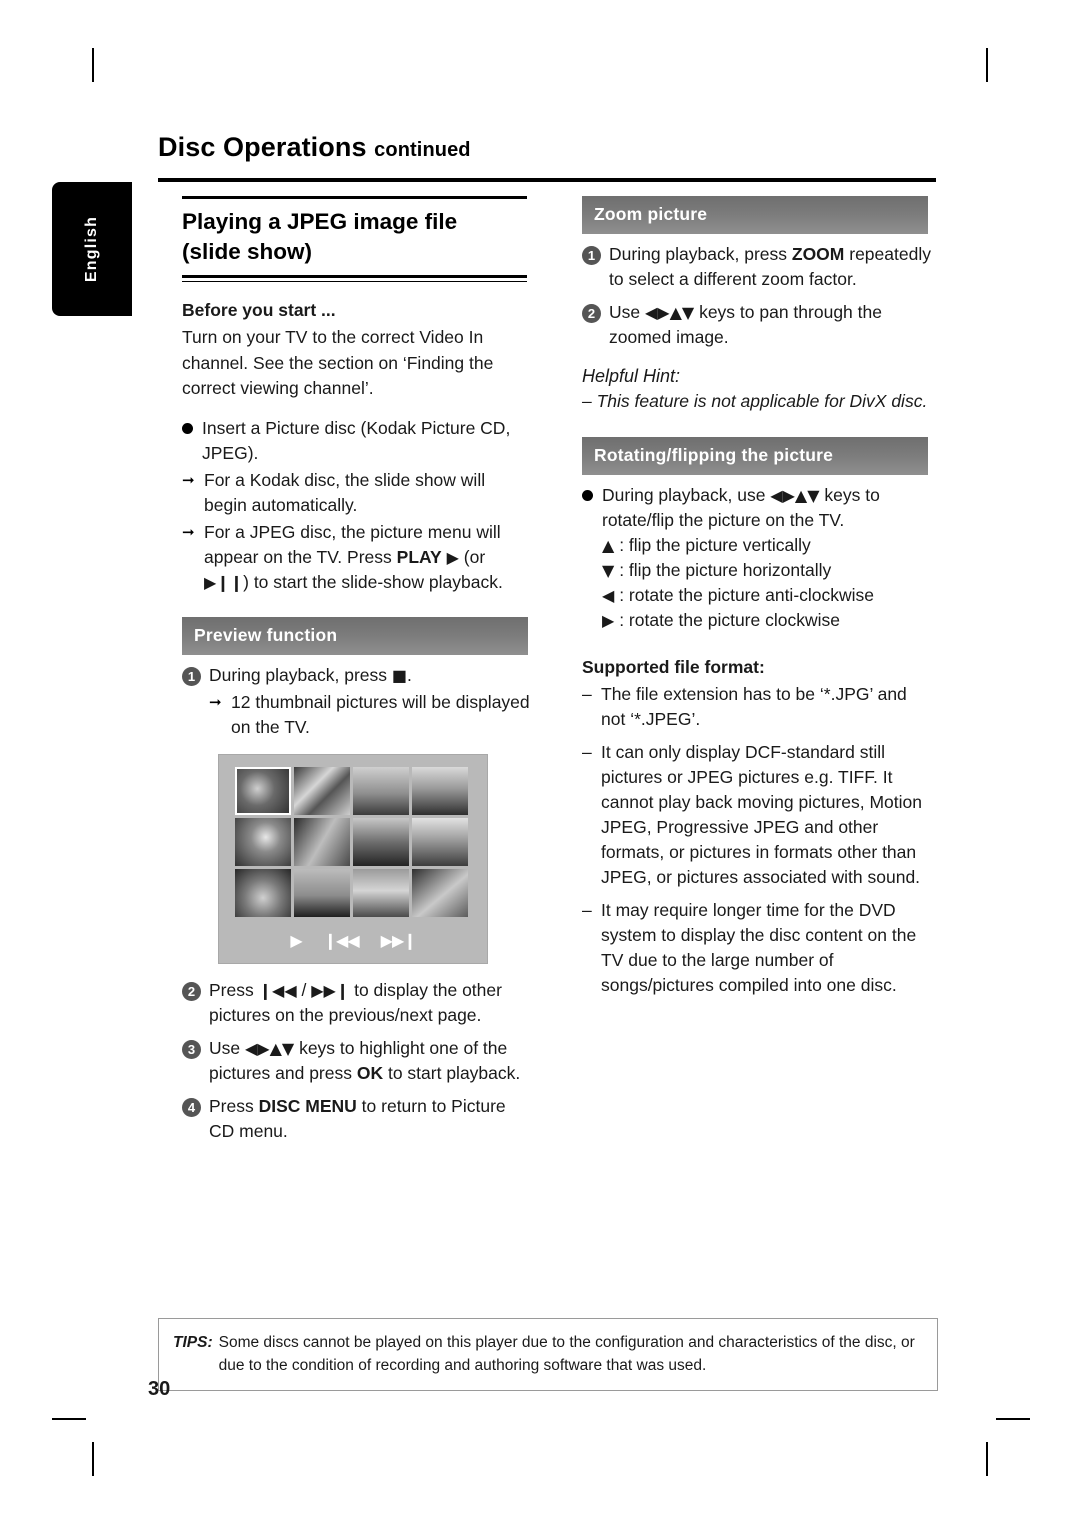  Describe the element at coordinates (187, 428) in the screenshot. I see `bullet-dot-icon` at that location.